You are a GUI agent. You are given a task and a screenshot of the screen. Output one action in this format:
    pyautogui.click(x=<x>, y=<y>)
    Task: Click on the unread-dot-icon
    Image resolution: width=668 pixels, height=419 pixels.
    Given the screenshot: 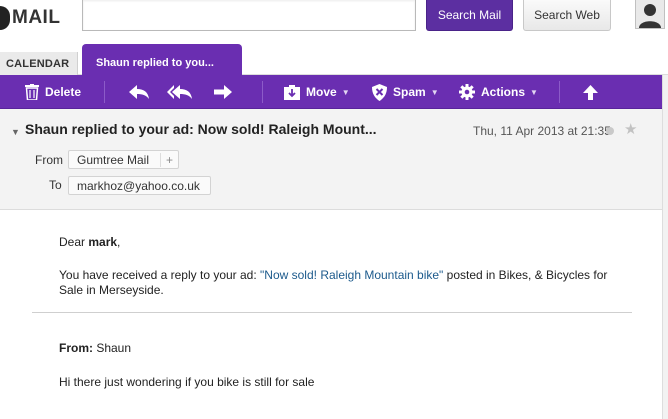 What is the action you would take?
    pyautogui.click(x=610, y=131)
    